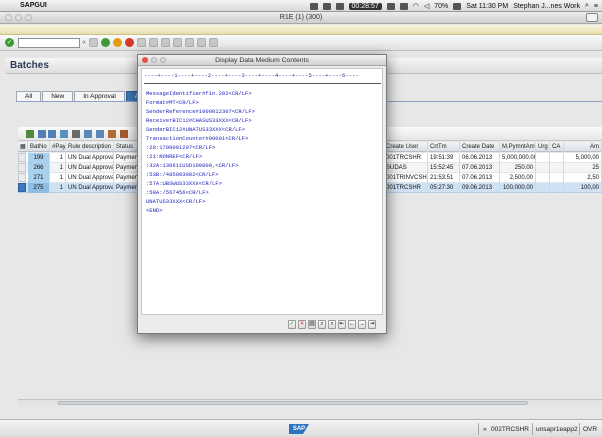 The width and height of the screenshot is (602, 437). What do you see at coordinates (365, 6) in the screenshot?
I see `timer-readout: 00:28:57` at bounding box center [365, 6].